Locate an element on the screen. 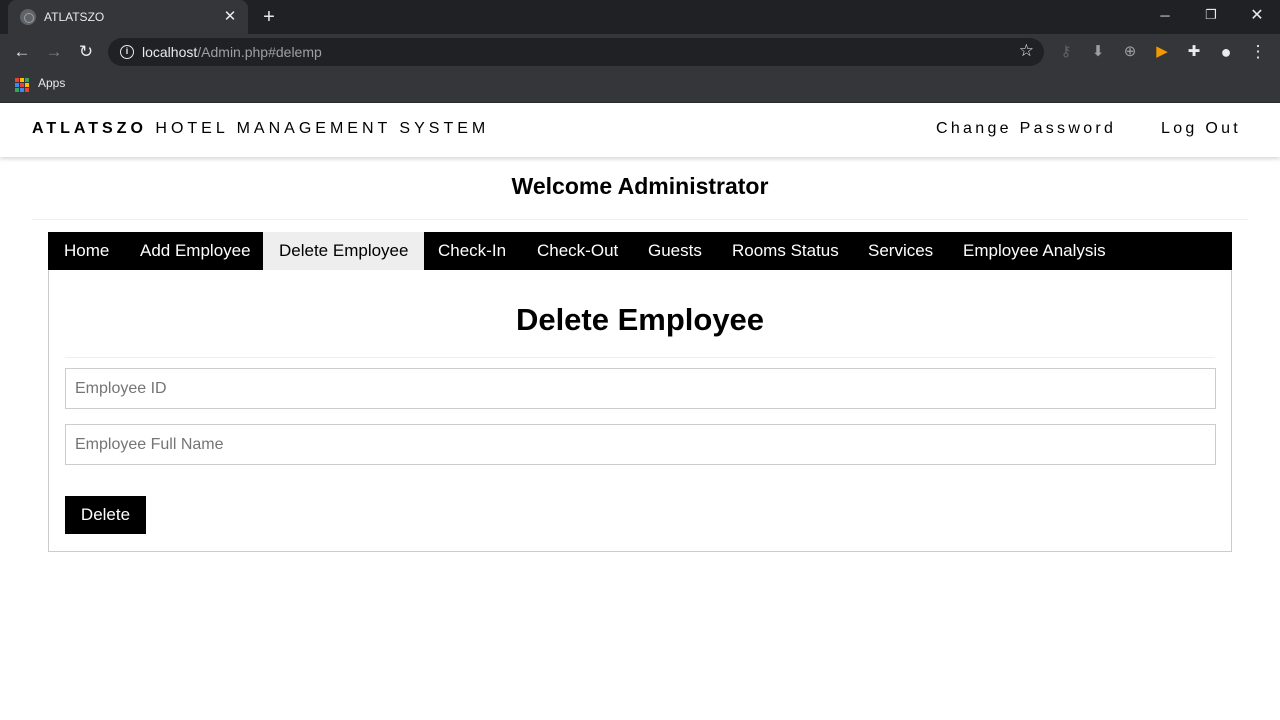 This screenshot has height=720, width=1280. tab-delete-employee: Delete Employee is located at coordinates (344, 251).